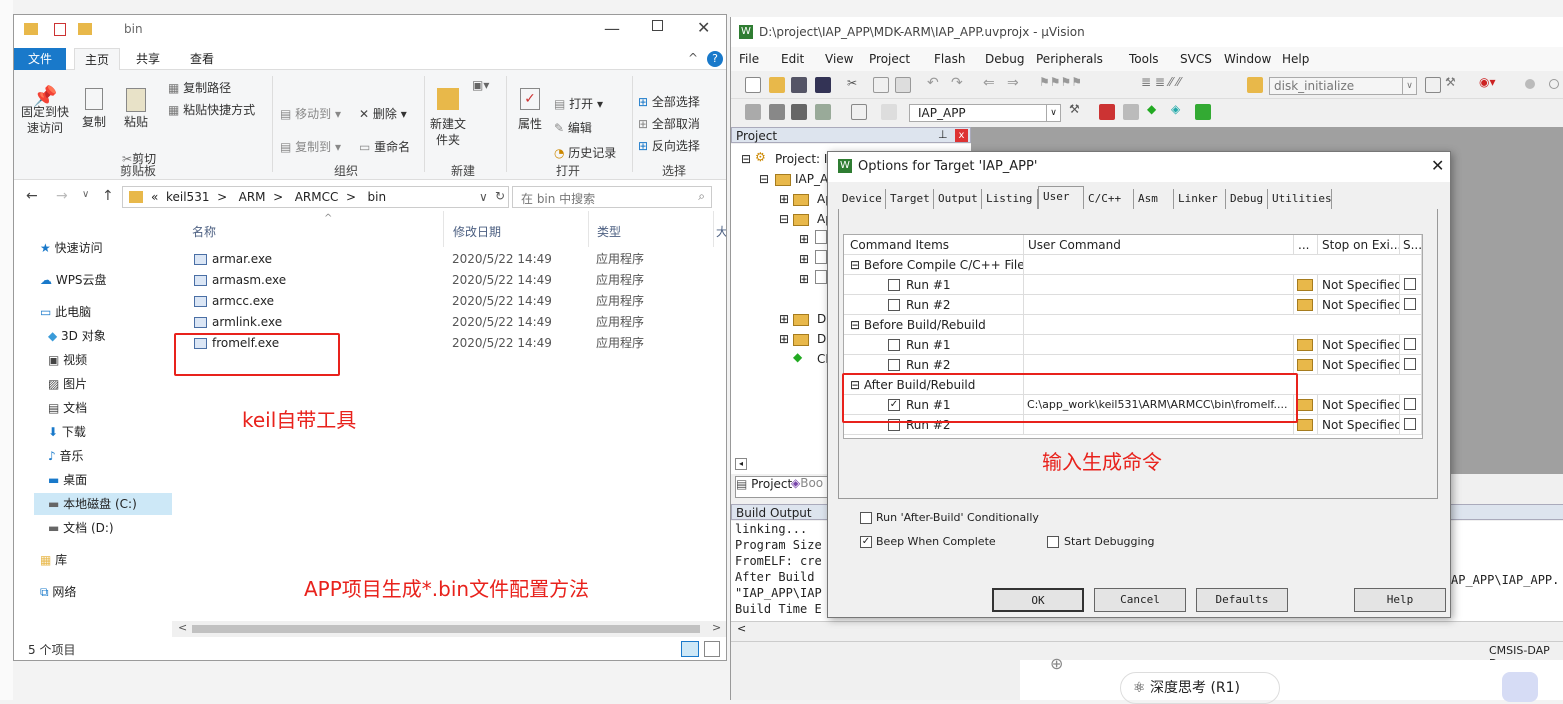 The image size is (1563, 704). What do you see at coordinates (669, 146) in the screenshot?
I see `invert-selection-button: ⊞ 反向选择` at bounding box center [669, 146].